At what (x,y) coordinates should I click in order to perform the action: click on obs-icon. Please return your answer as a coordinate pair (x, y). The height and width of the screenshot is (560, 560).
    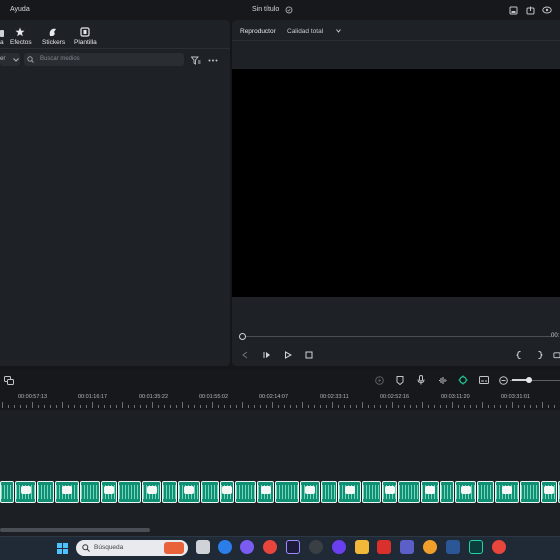
    Looking at the image, I should click on (316, 547).